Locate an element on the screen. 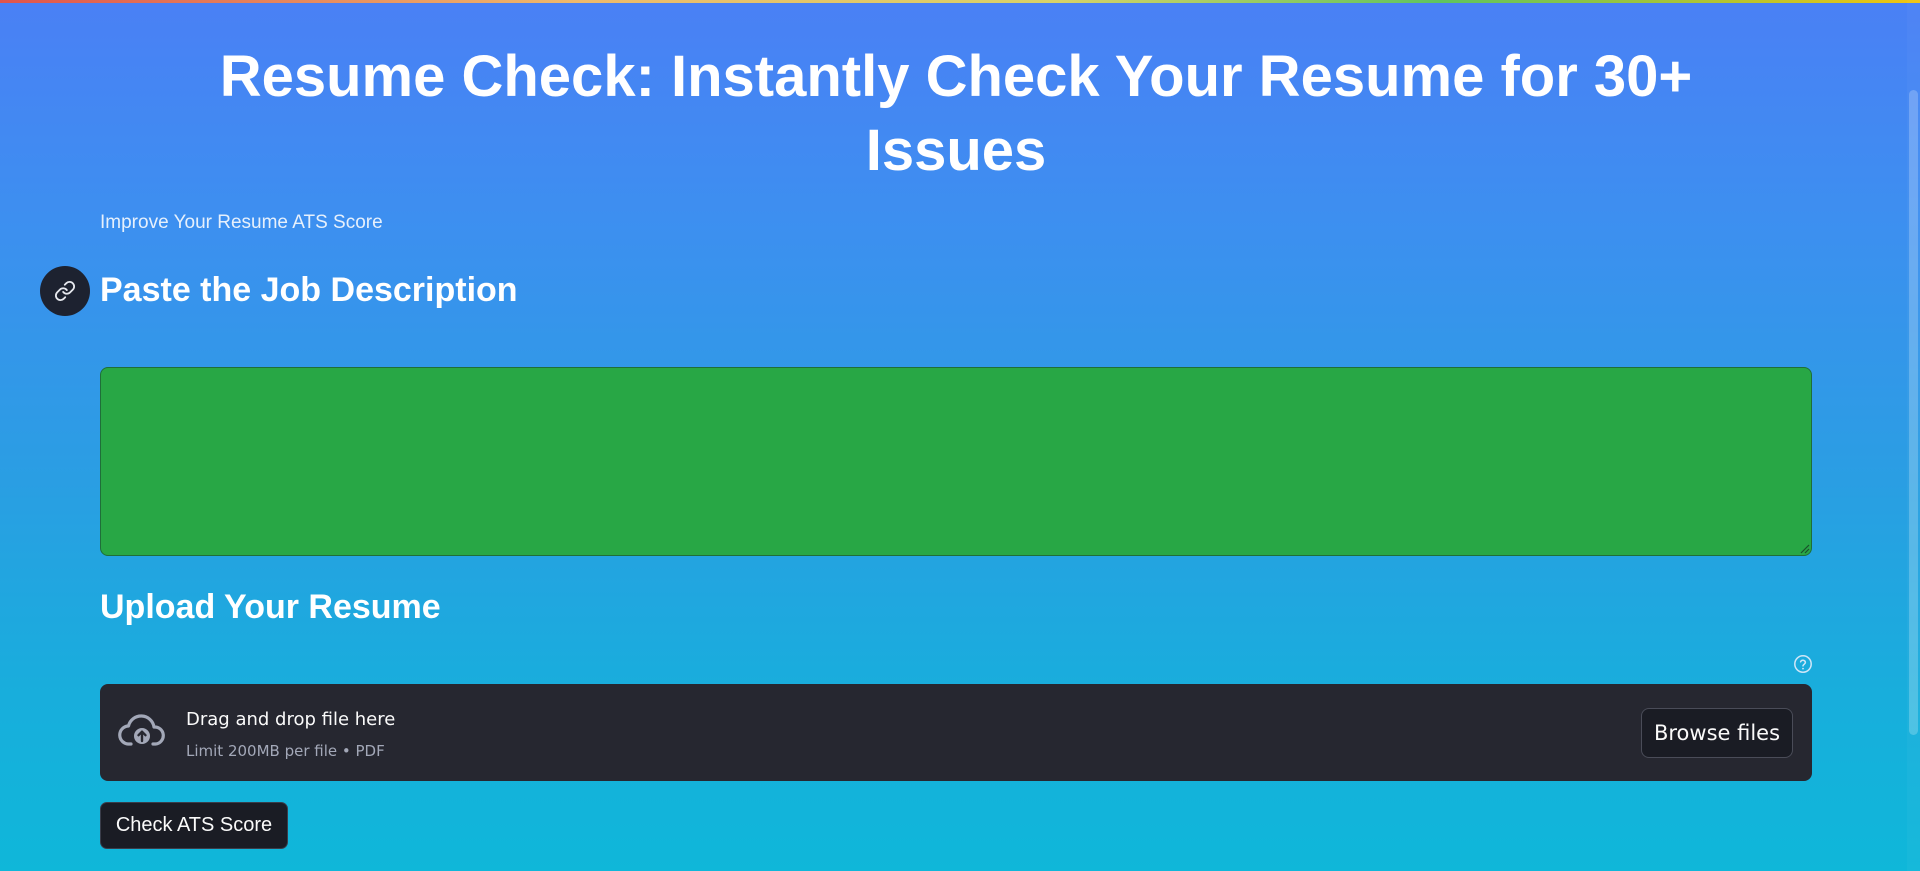 The height and width of the screenshot is (871, 1920). job-description-heading: Paste the Job Description is located at coordinates (309, 290).